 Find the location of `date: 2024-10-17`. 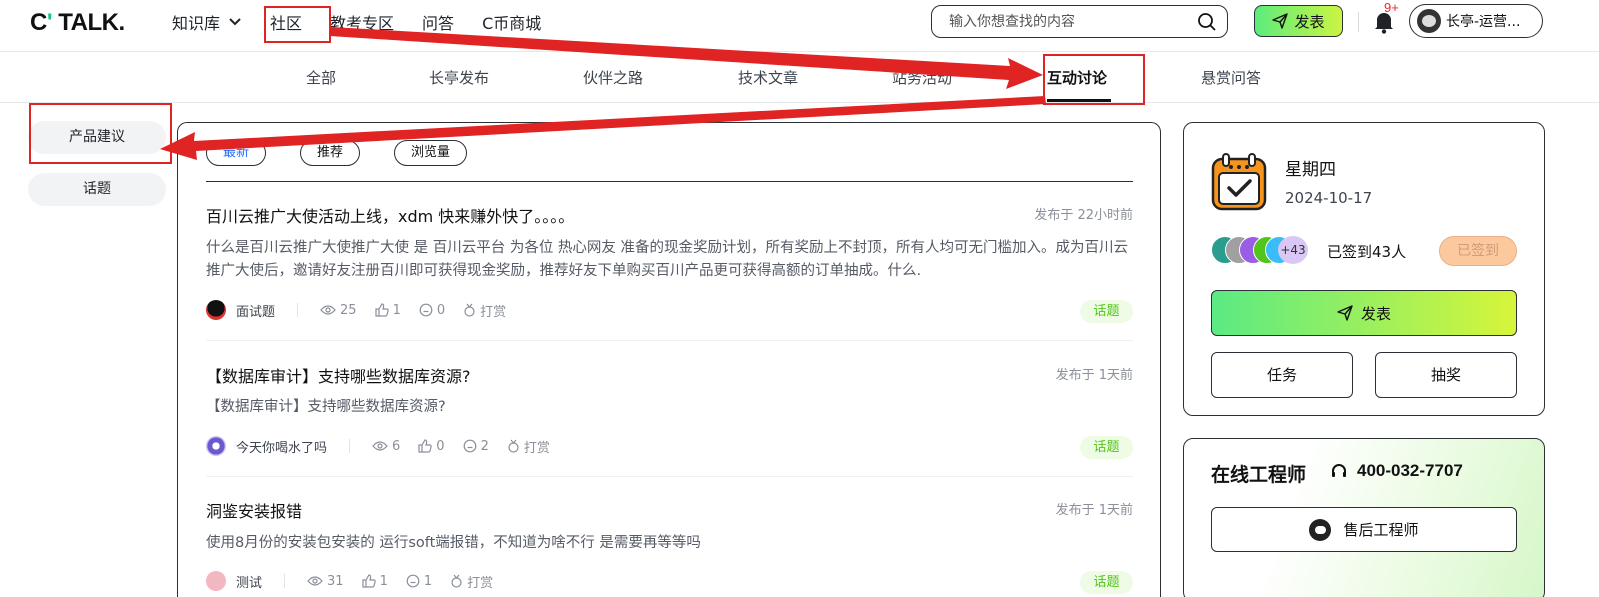

date: 2024-10-17 is located at coordinates (1329, 198).